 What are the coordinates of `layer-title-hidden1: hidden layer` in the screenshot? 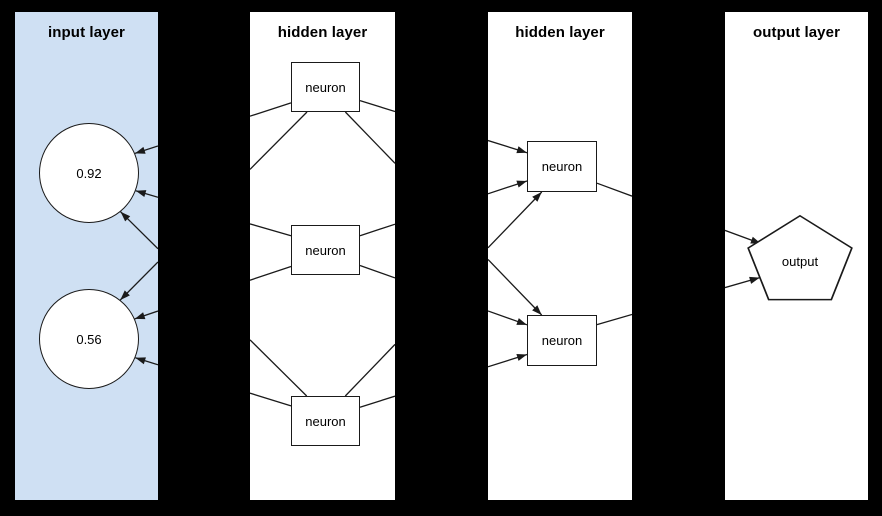 It's located at (322, 32).